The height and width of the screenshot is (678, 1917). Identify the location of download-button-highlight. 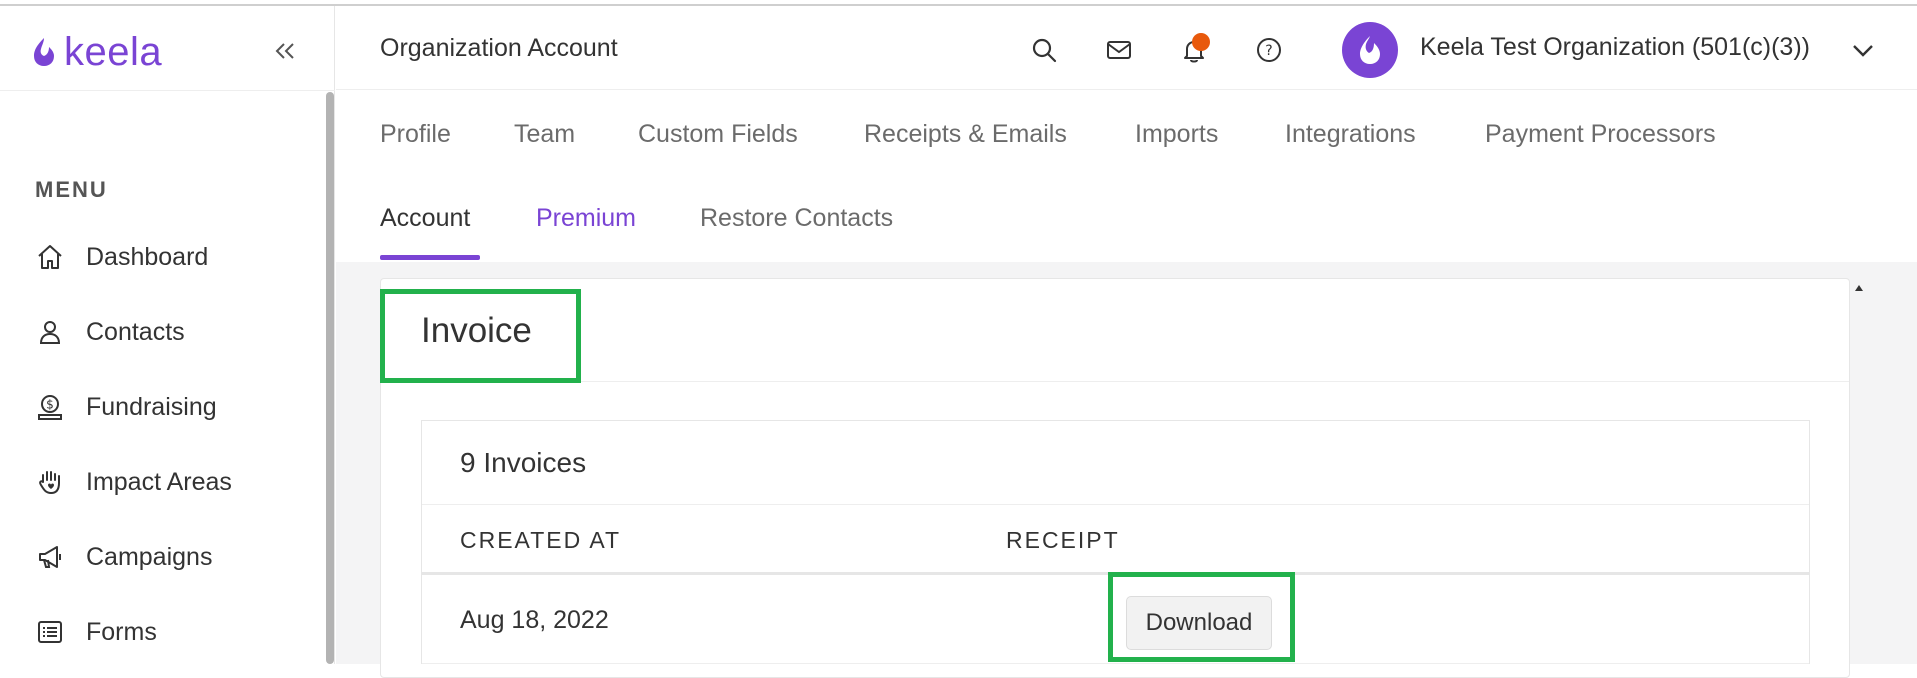
(1201, 617).